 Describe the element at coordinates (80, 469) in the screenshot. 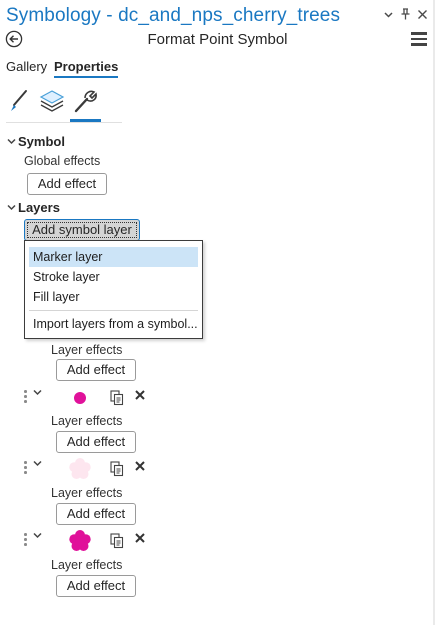

I see `marker-swatch-flower` at that location.